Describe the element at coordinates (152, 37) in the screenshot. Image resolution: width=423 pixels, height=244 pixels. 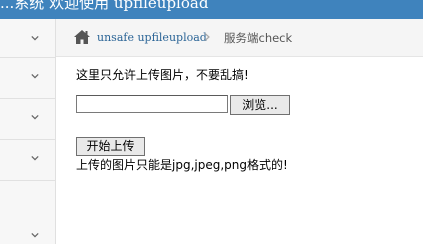
I see `breadcrumb-link: unsafe upfileupload` at that location.